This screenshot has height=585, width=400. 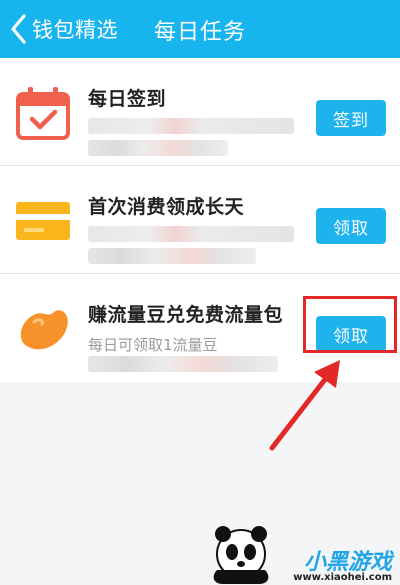 I want to click on page-title: 每日任务, so click(x=199, y=32).